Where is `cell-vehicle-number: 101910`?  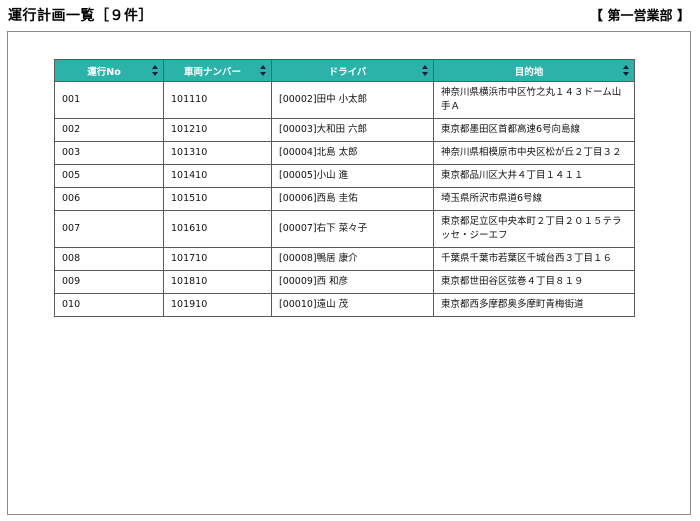 cell-vehicle-number: 101910 is located at coordinates (217, 305).